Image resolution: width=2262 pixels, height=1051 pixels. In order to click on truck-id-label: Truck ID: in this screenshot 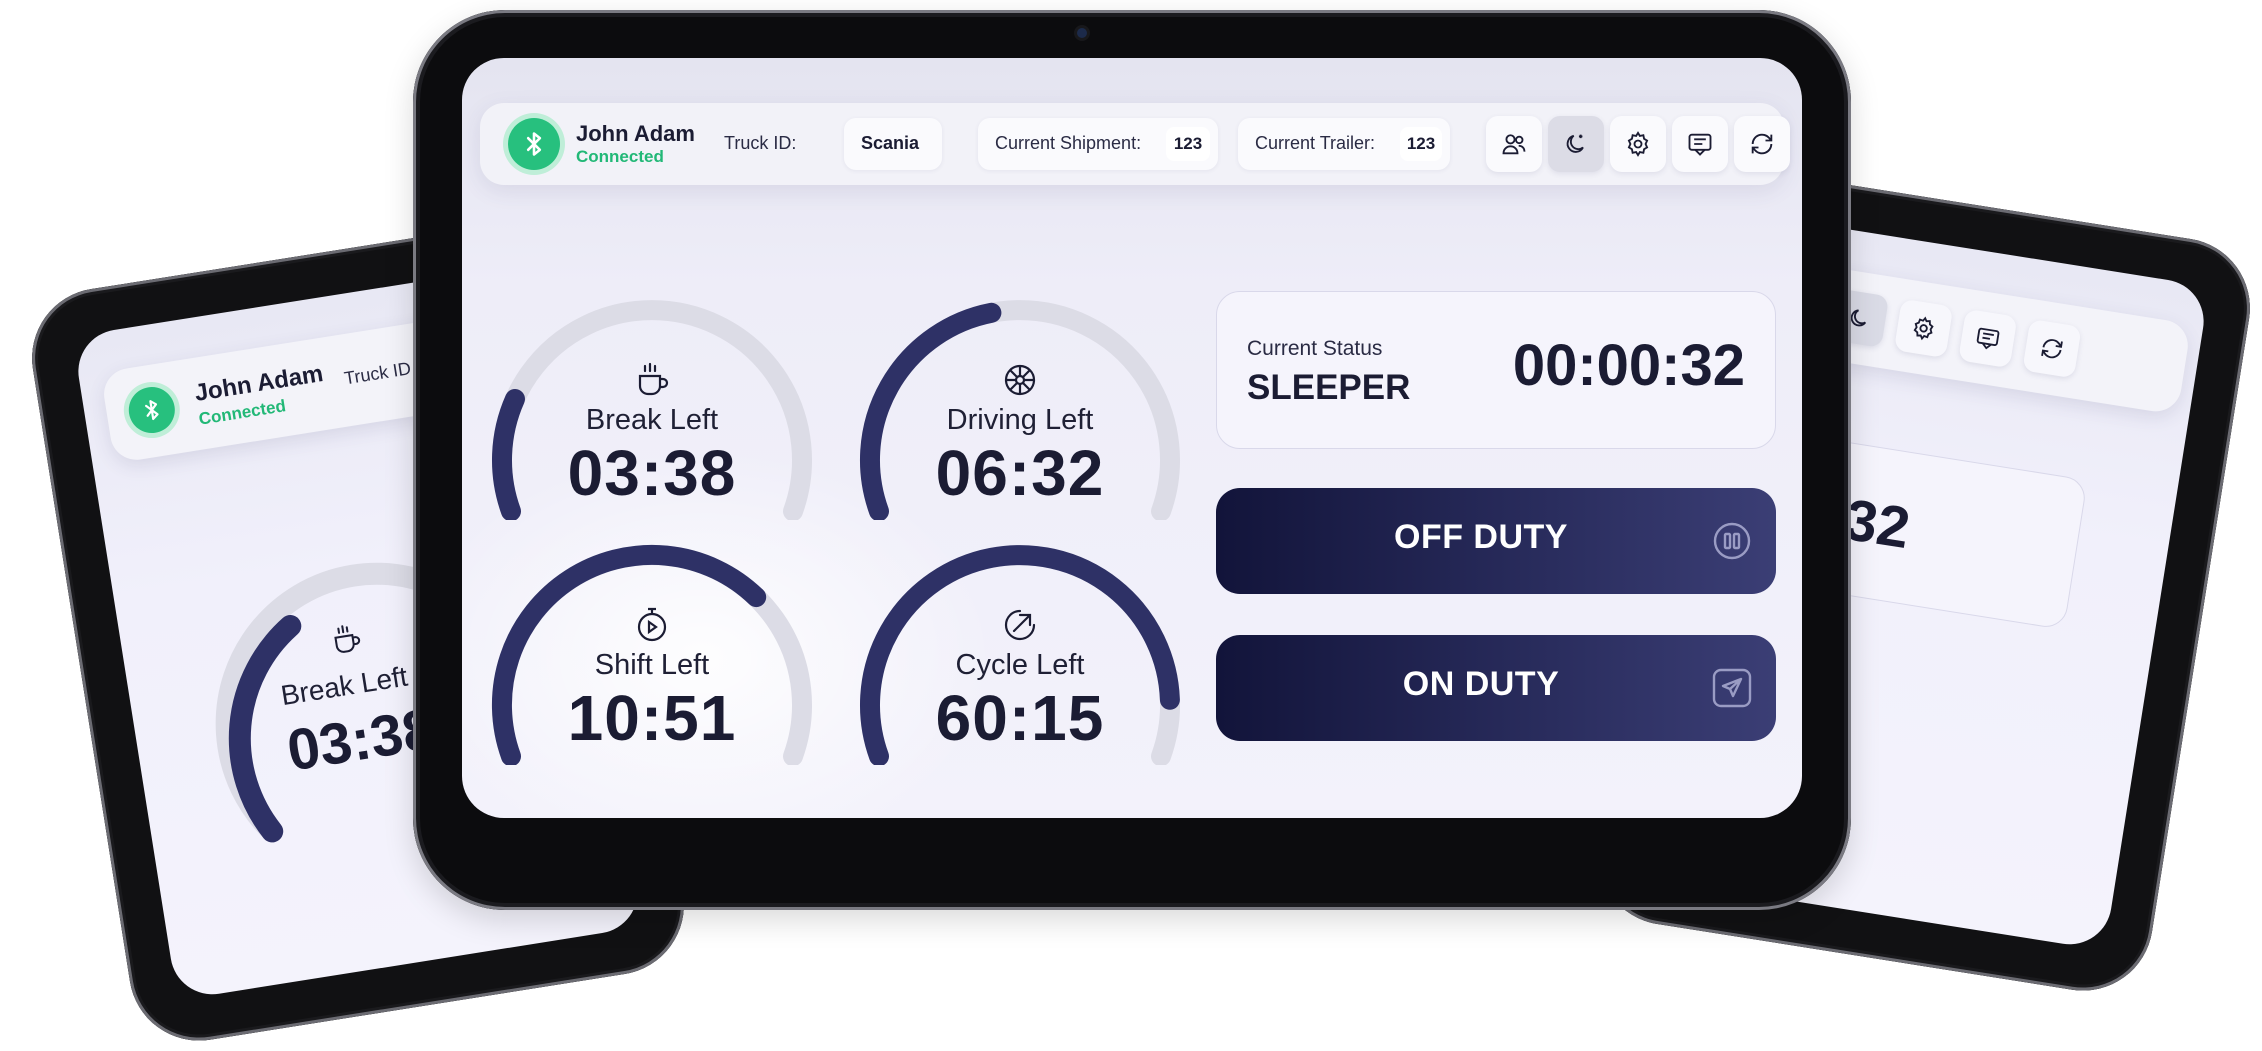, I will do `click(760, 143)`.